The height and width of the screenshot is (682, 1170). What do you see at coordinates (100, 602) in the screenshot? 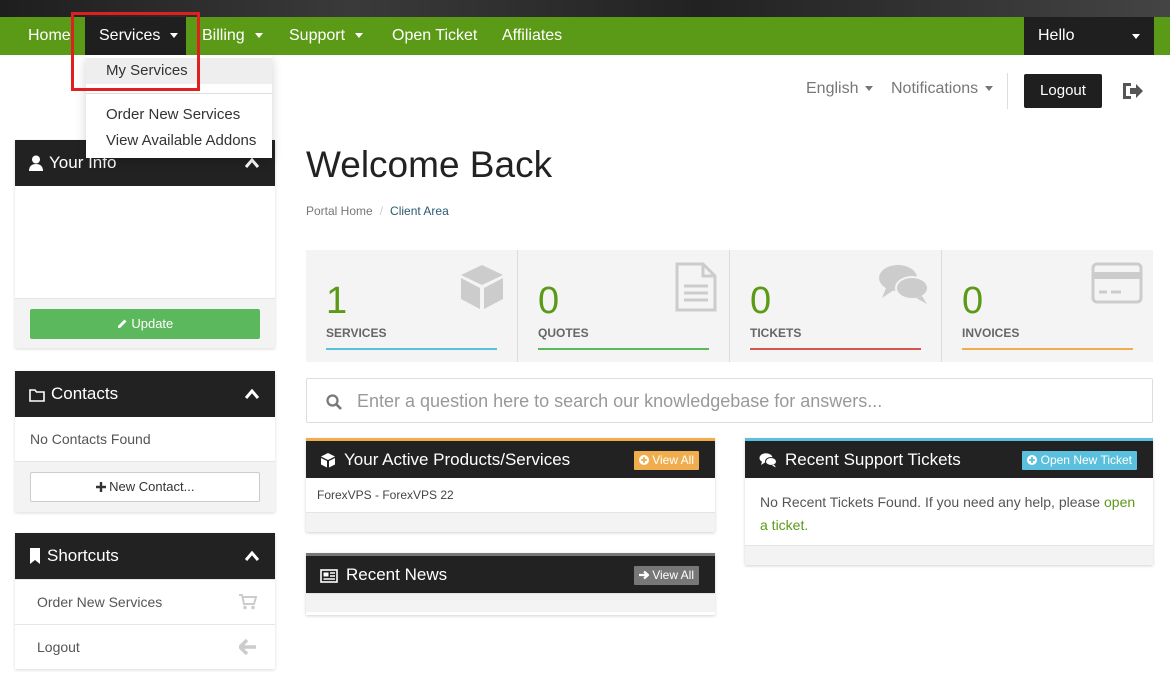
I see `shortcut-label: Order New Services` at bounding box center [100, 602].